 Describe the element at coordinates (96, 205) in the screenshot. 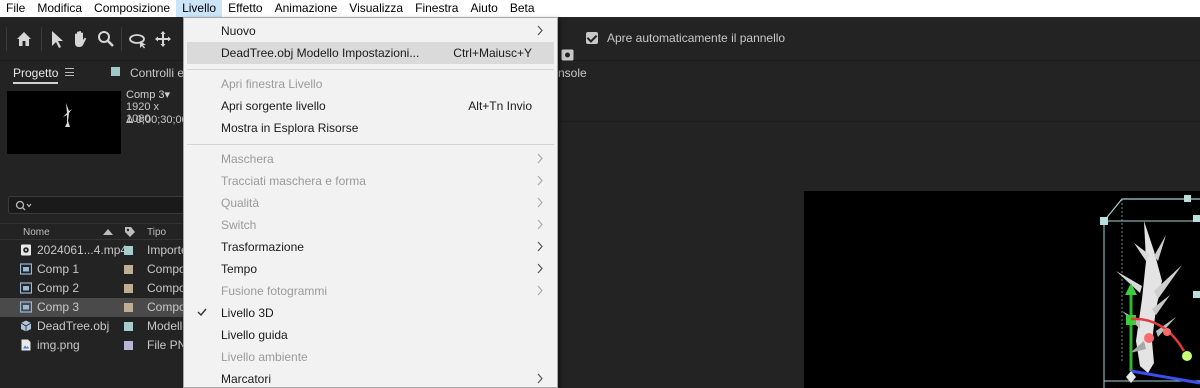

I see `project-search-input` at that location.